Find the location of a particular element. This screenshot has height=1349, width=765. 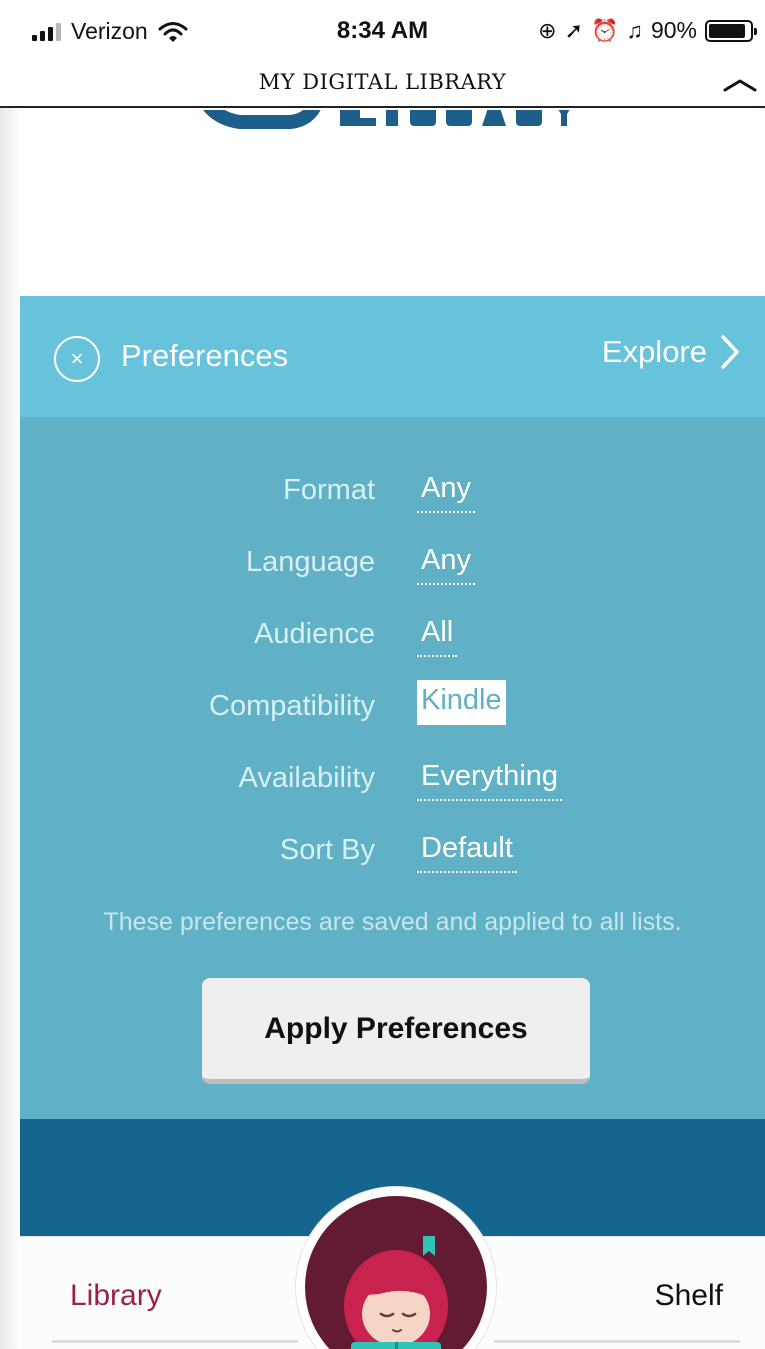

explore-label: Explore is located at coordinates (654, 351).